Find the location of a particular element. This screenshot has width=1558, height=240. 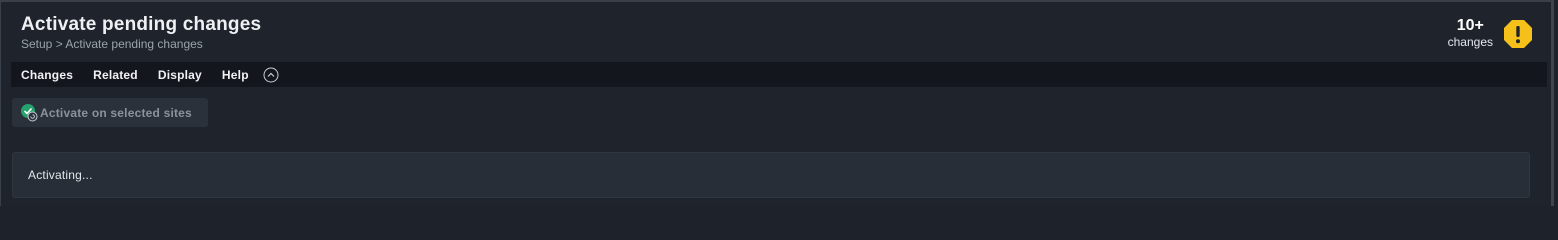

activate-sites-icon is located at coordinates (29, 112).